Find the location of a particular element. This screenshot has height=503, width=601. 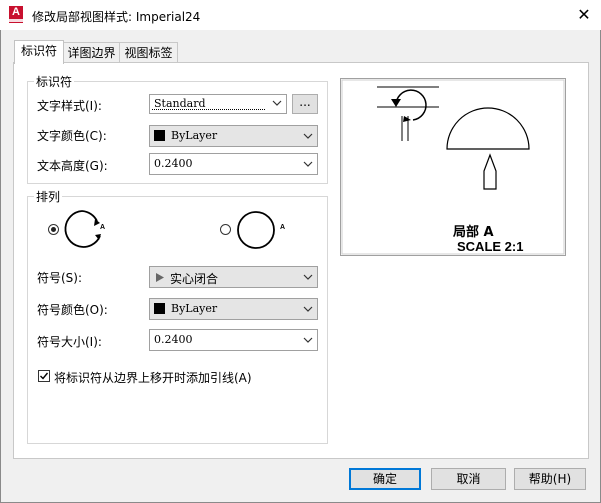

arrangement-radio-plain is located at coordinates (225, 229).